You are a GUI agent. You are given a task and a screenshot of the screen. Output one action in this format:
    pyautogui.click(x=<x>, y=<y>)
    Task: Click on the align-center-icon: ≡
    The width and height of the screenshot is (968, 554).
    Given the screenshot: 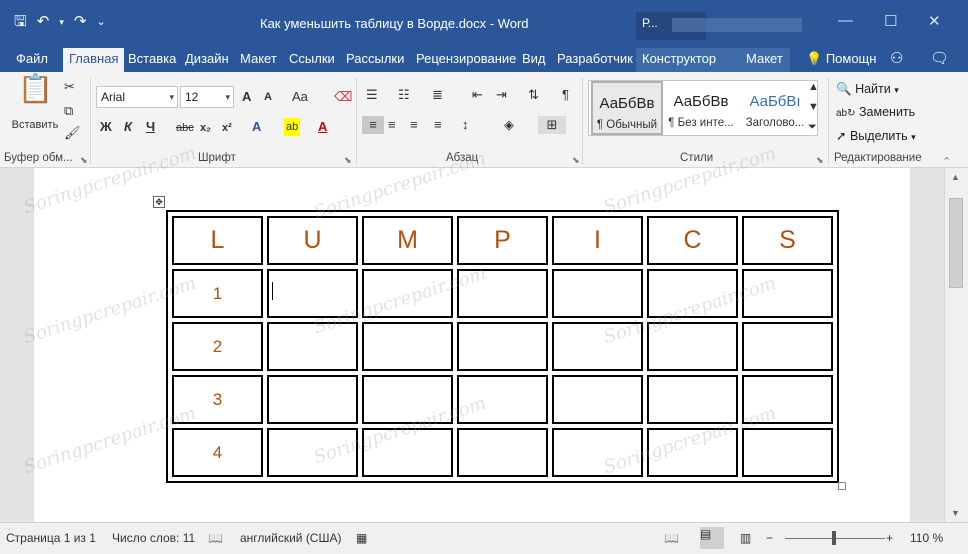 What is the action you would take?
    pyautogui.click(x=392, y=125)
    